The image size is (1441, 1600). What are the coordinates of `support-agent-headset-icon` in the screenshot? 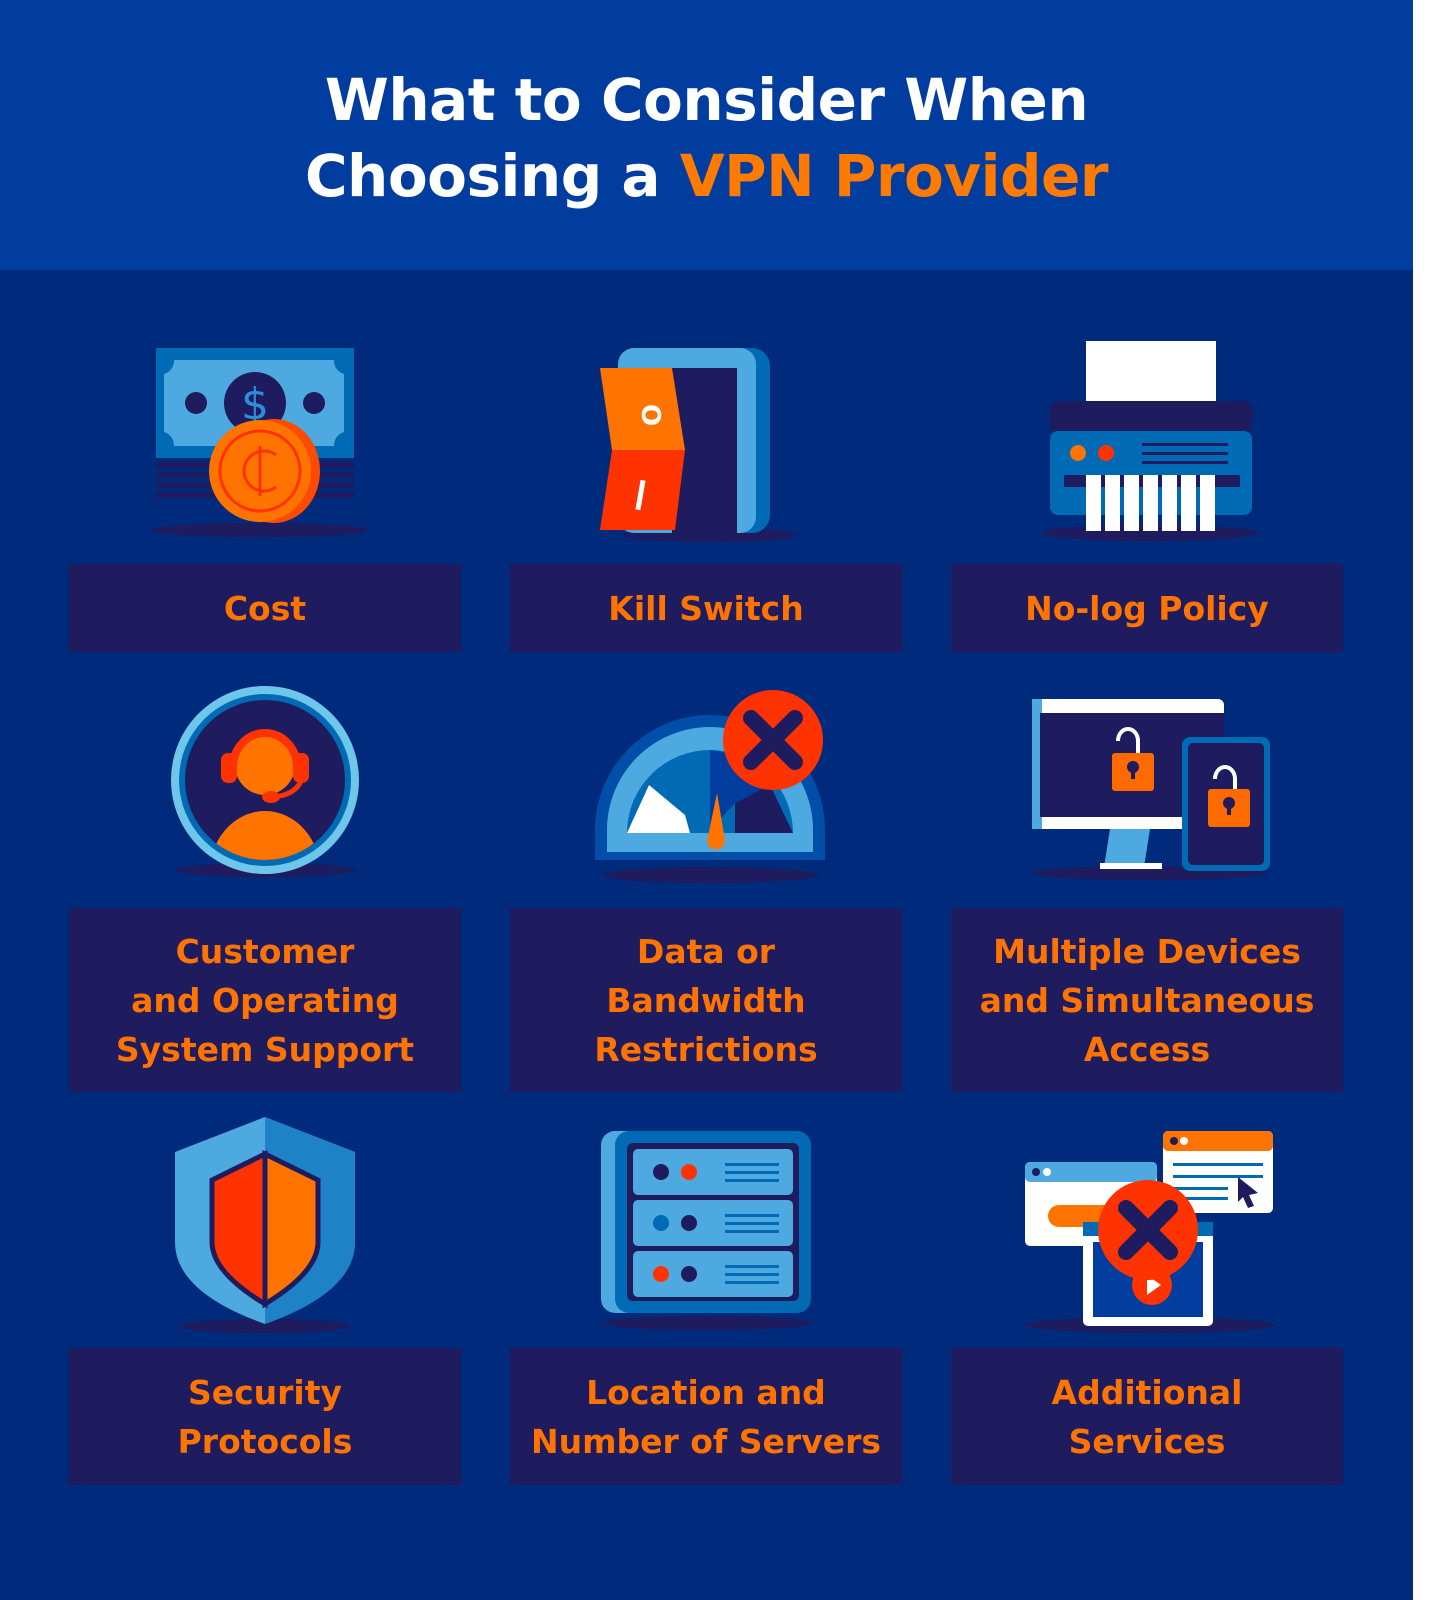 It's located at (265, 781).